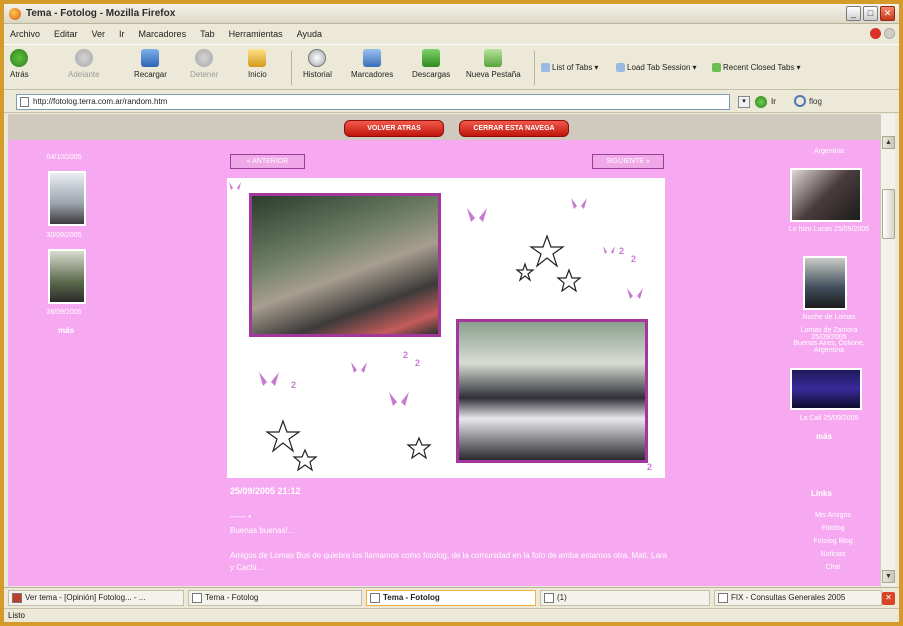 The image size is (903, 626). Describe the element at coordinates (628, 161) in the screenshot. I see `next-photo-button: SIGUIENTE »` at that location.